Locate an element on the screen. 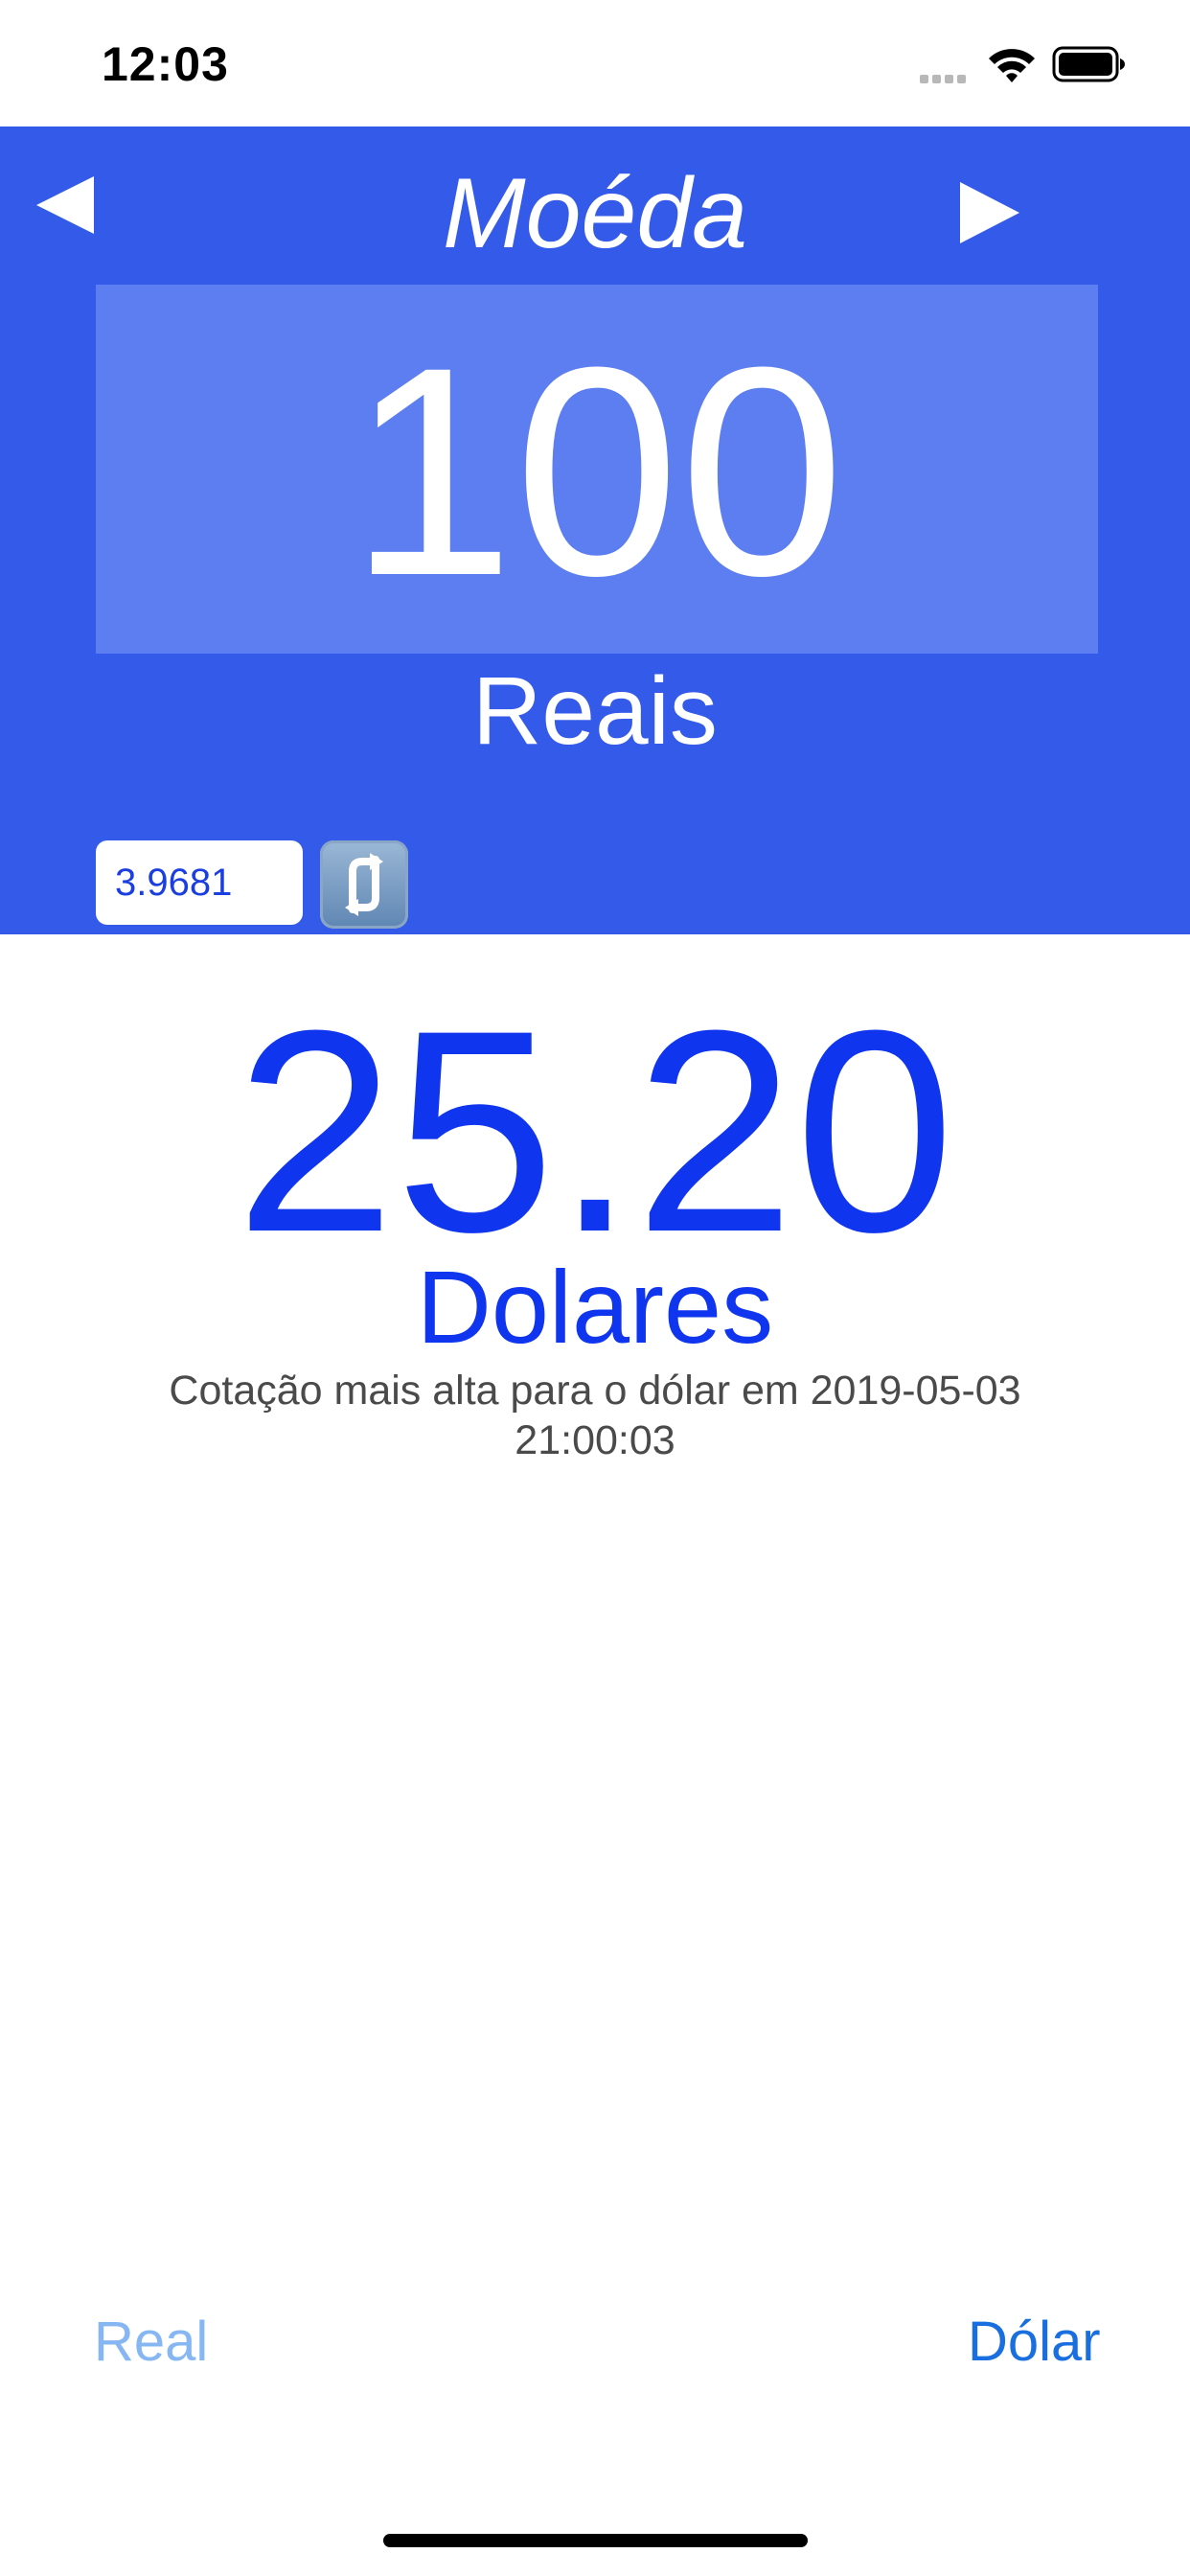 The width and height of the screenshot is (1190, 2576). amount-value: 100 is located at coordinates (597, 471).